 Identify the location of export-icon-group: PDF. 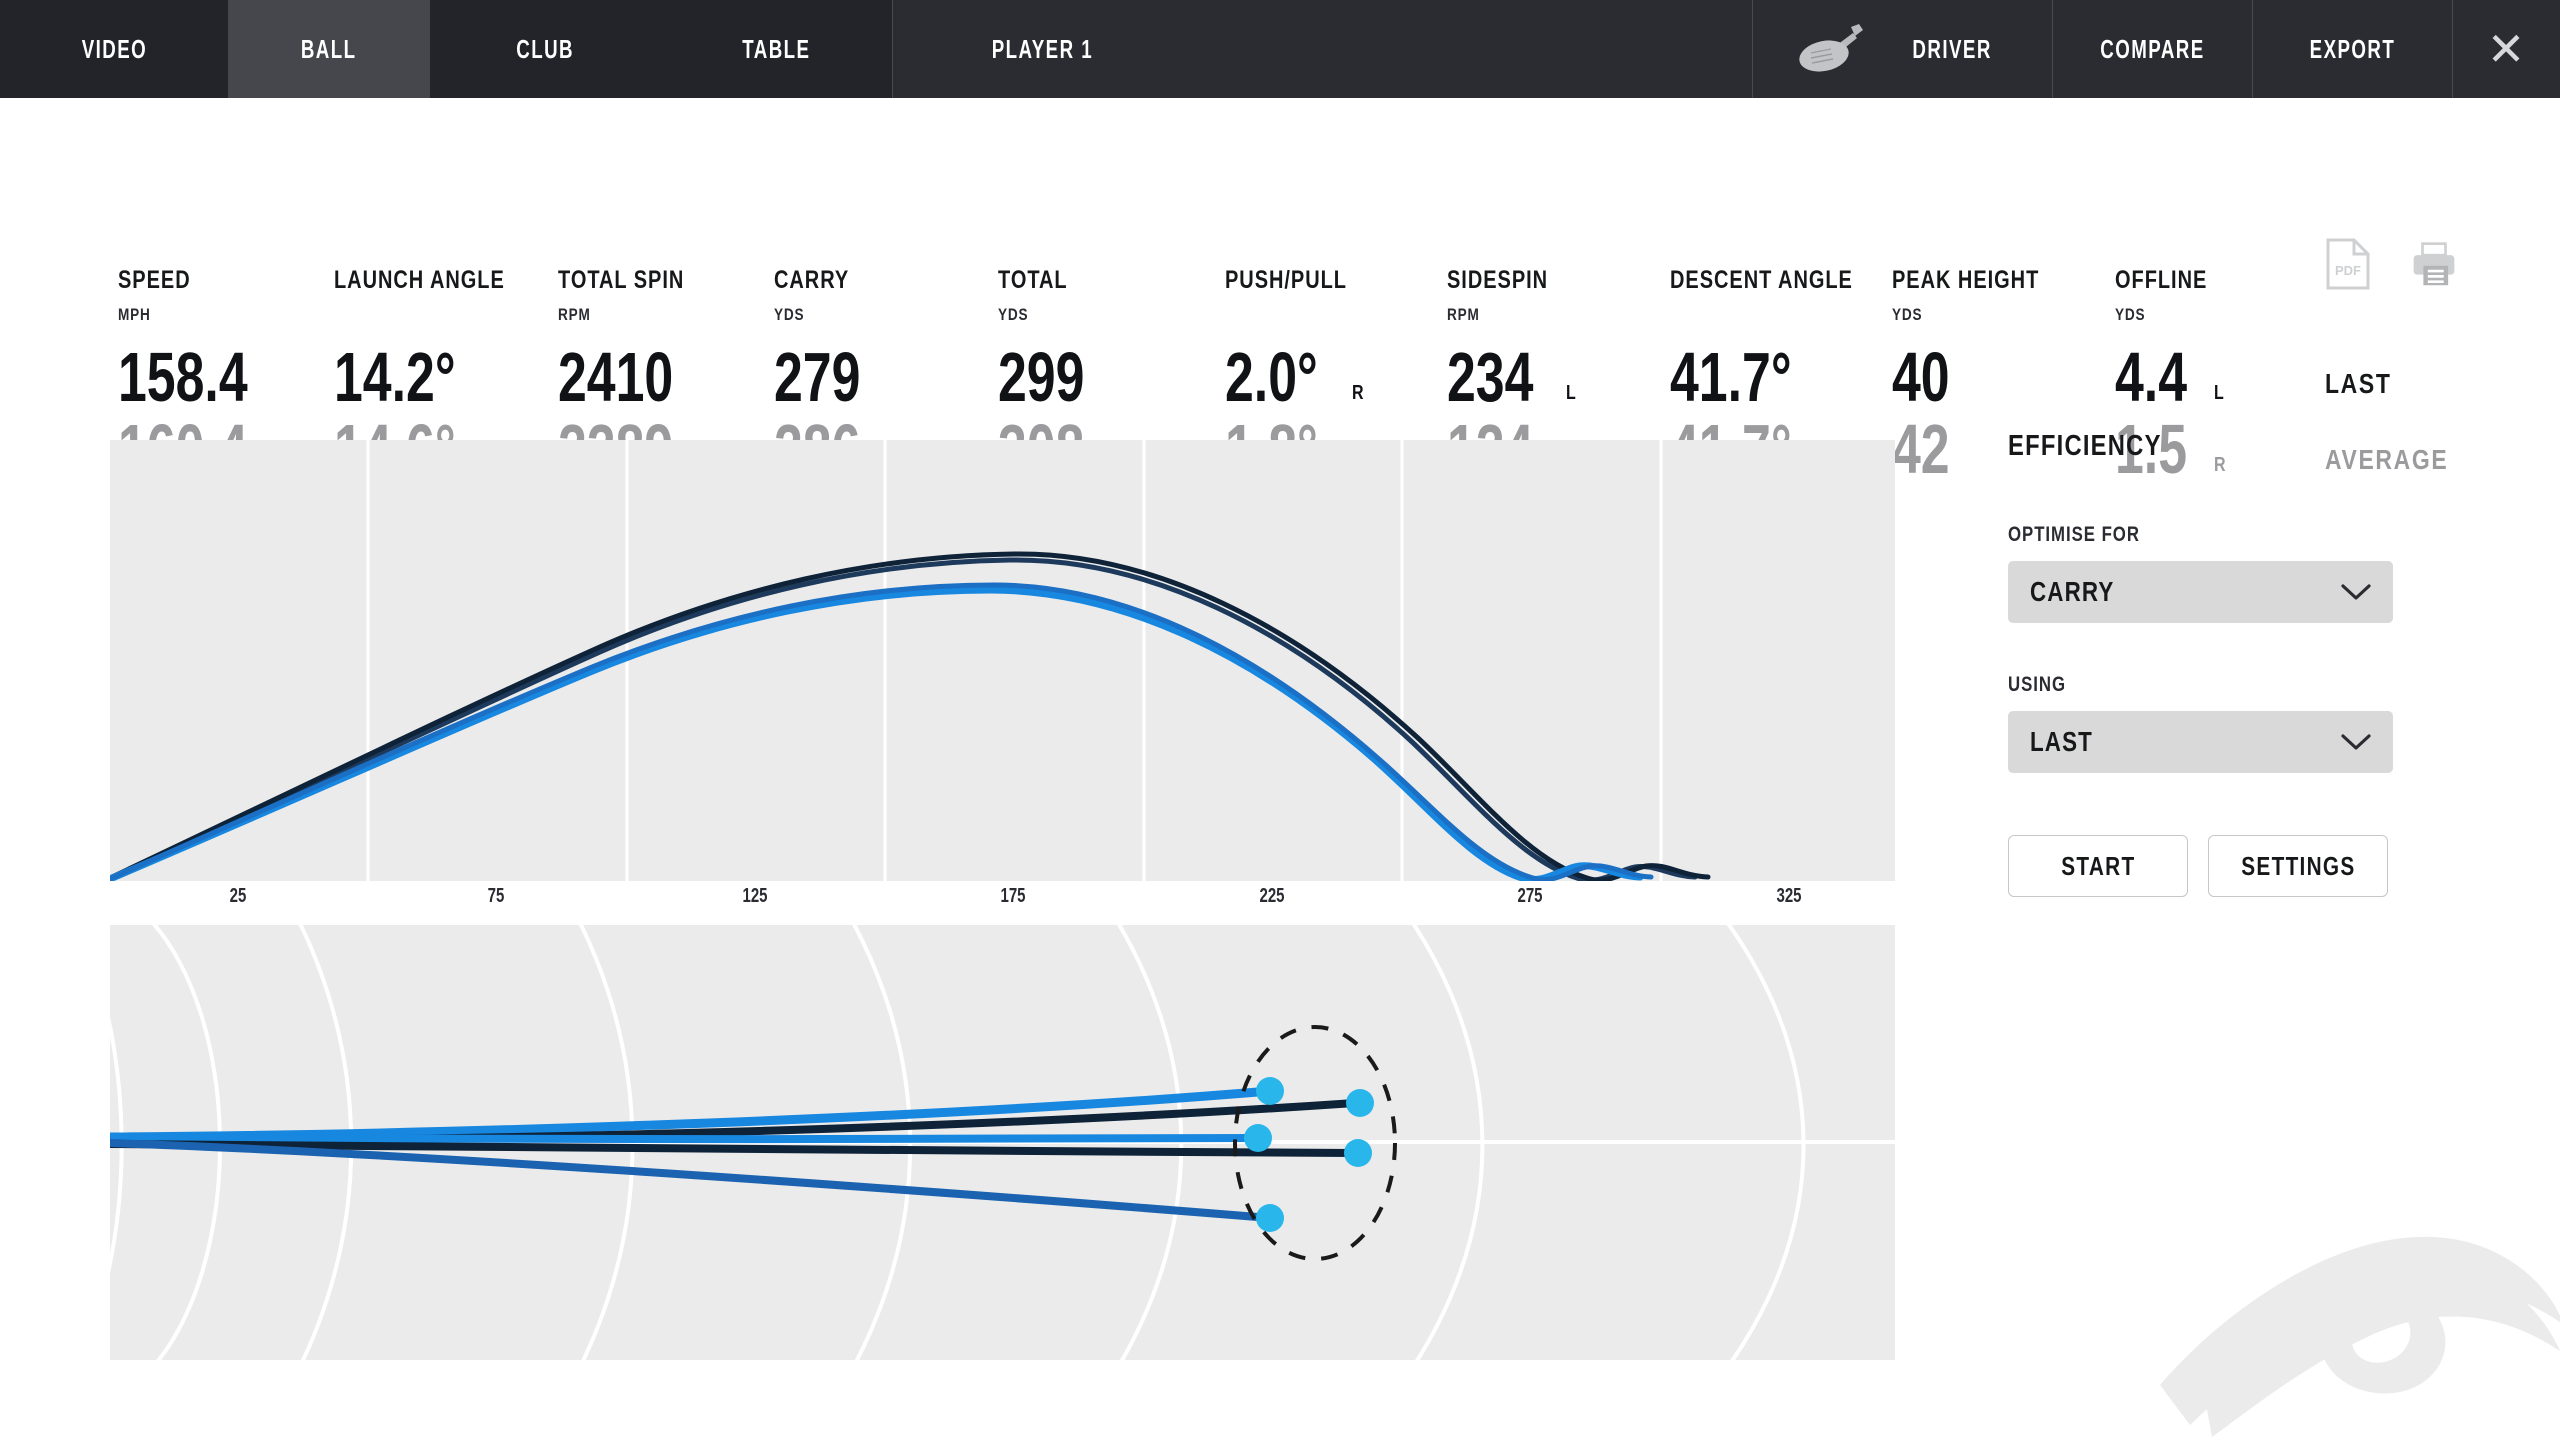
(2391, 264).